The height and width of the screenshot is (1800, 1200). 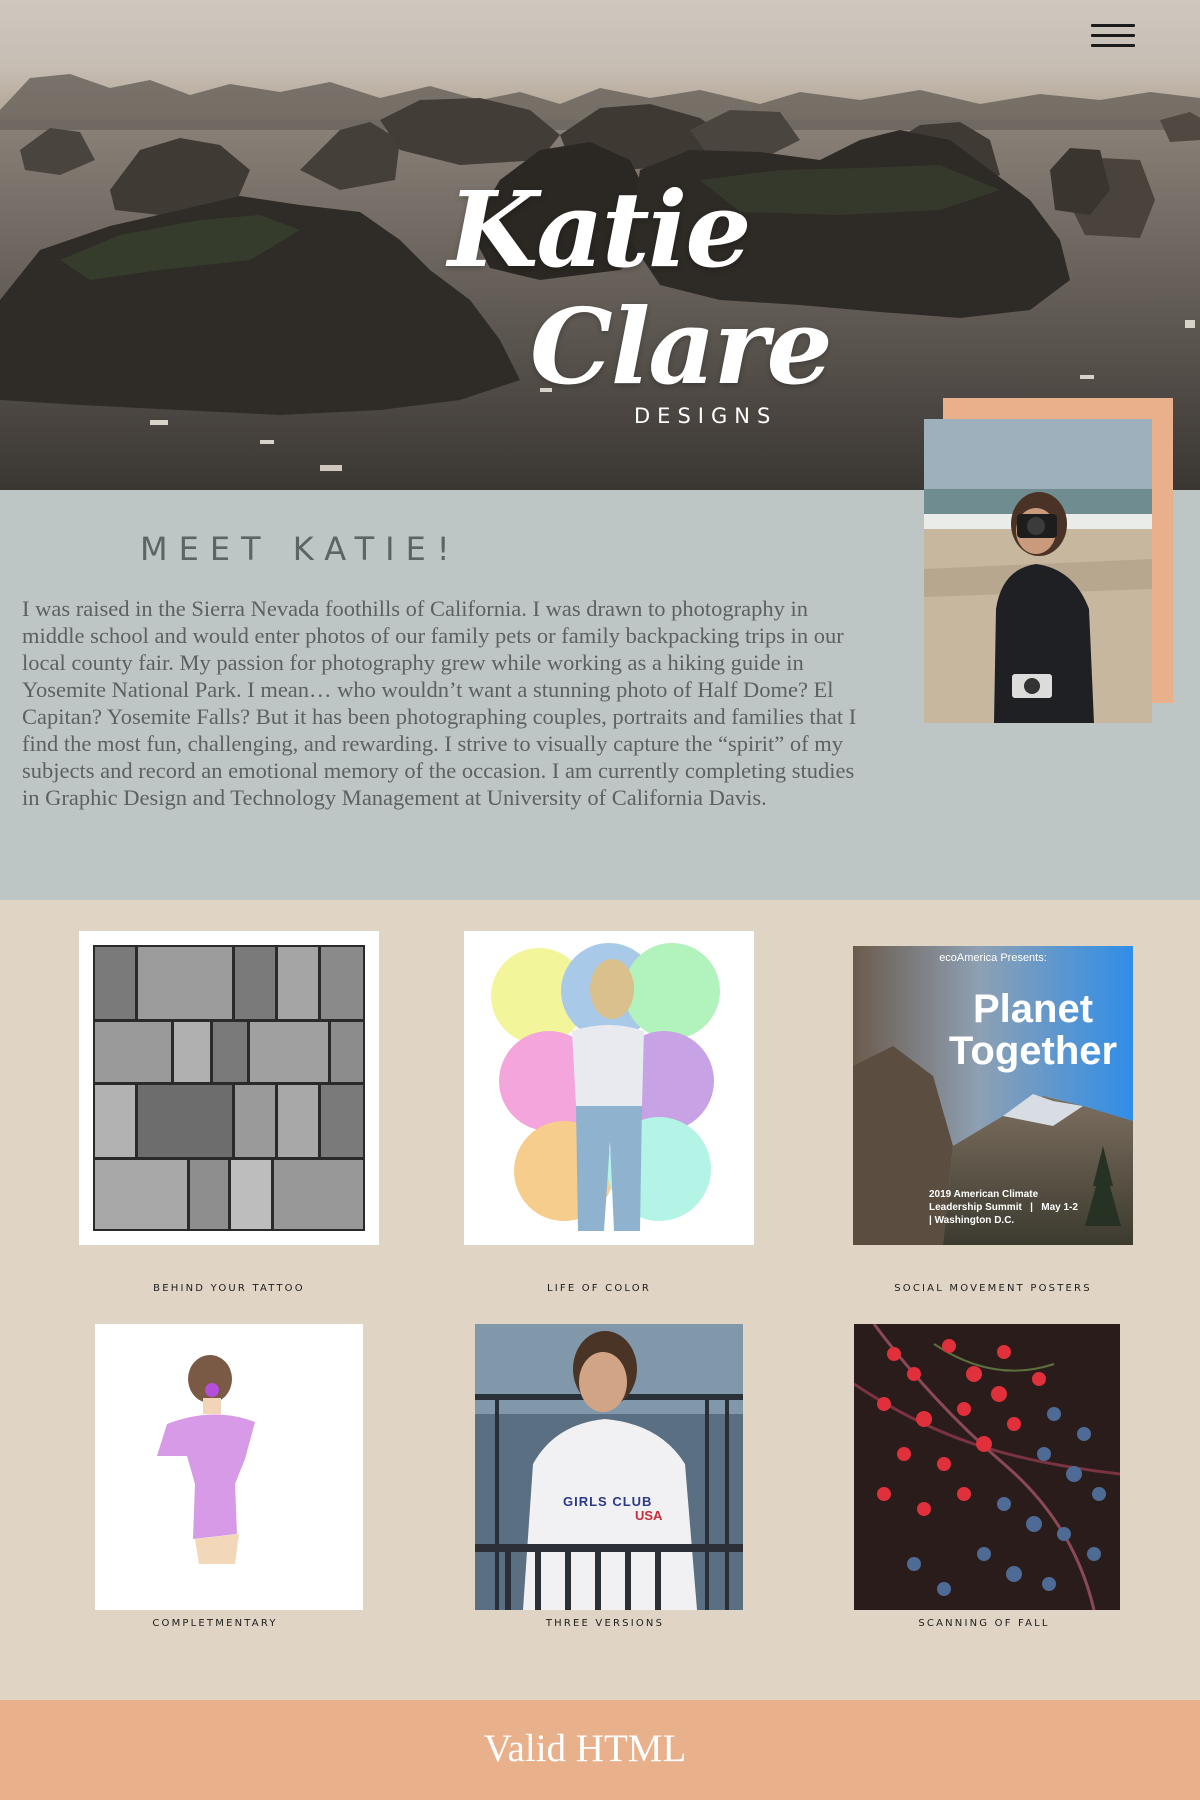 What do you see at coordinates (608, 1501) in the screenshot?
I see `shirt-text-1: GIRLS CLUB` at bounding box center [608, 1501].